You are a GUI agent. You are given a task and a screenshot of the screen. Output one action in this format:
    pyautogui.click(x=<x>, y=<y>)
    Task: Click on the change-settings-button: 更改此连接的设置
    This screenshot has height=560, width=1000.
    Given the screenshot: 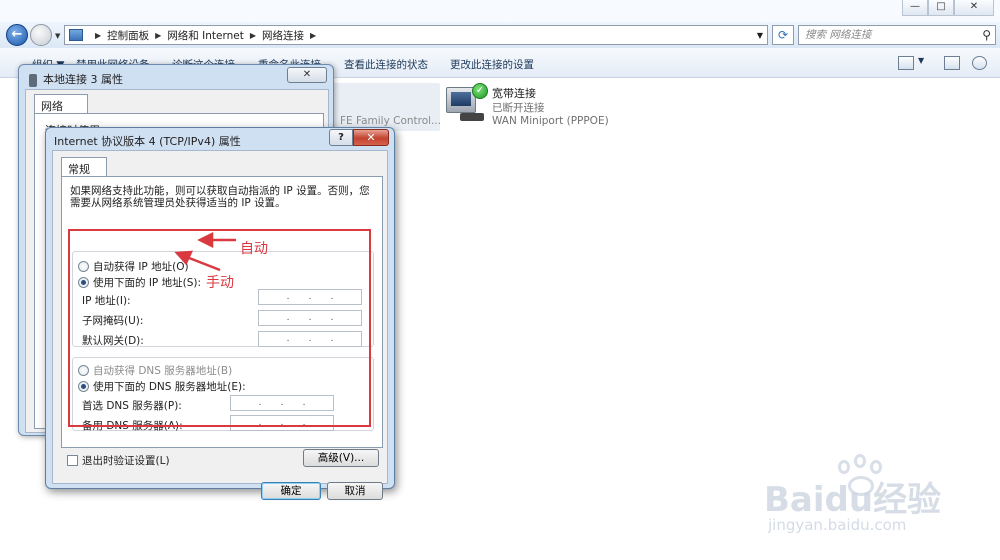 What is the action you would take?
    pyautogui.click(x=492, y=64)
    